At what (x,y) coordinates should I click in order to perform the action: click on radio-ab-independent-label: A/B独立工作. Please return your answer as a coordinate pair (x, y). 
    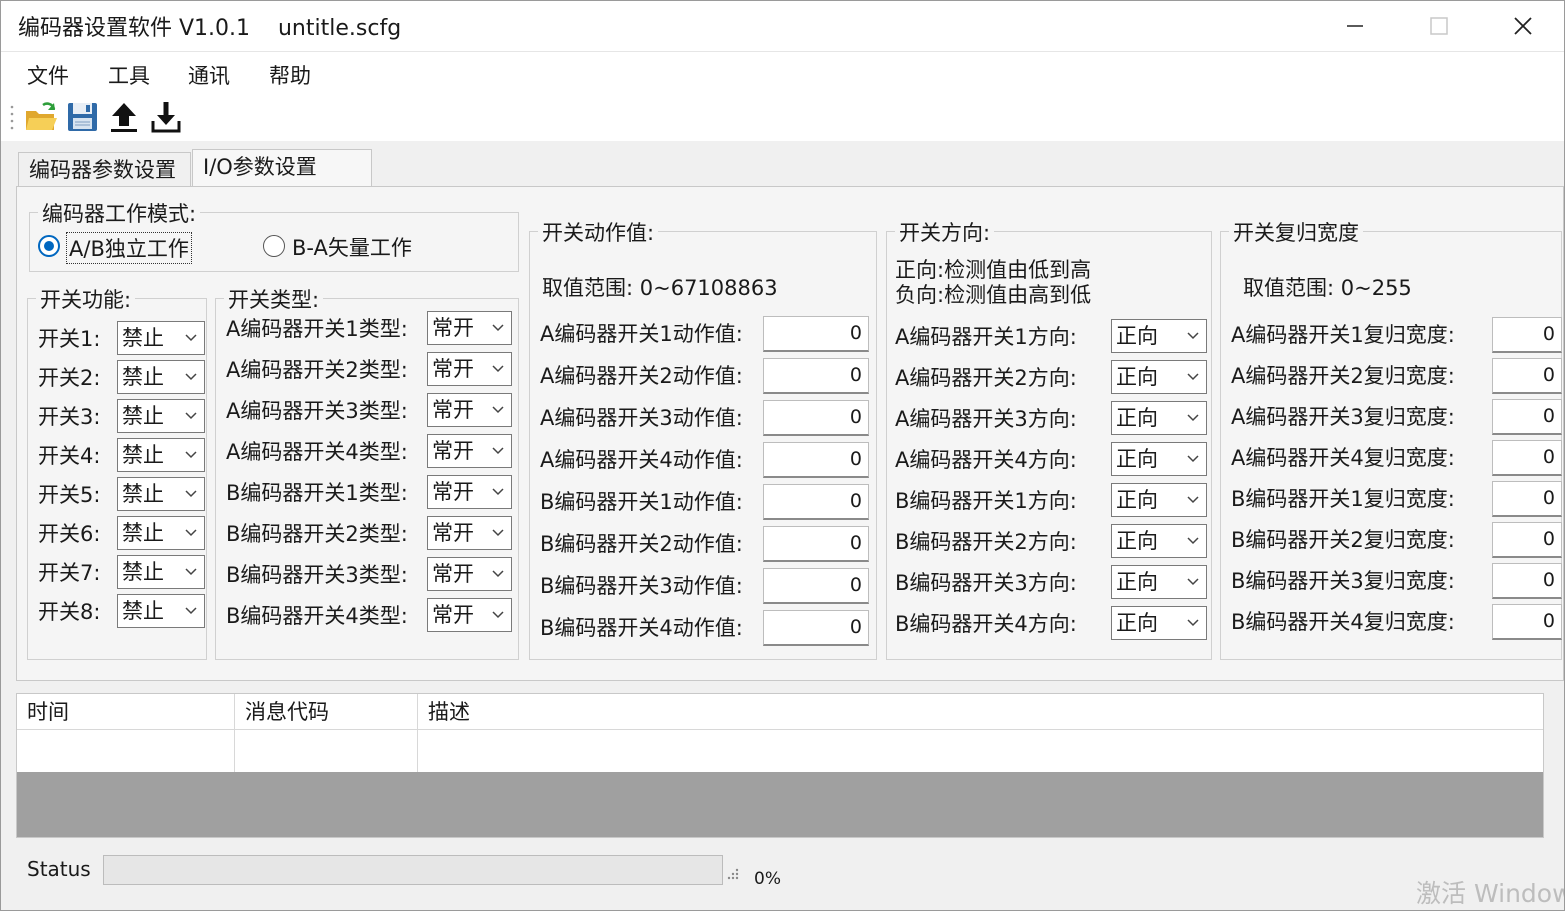
    Looking at the image, I should click on (129, 248).